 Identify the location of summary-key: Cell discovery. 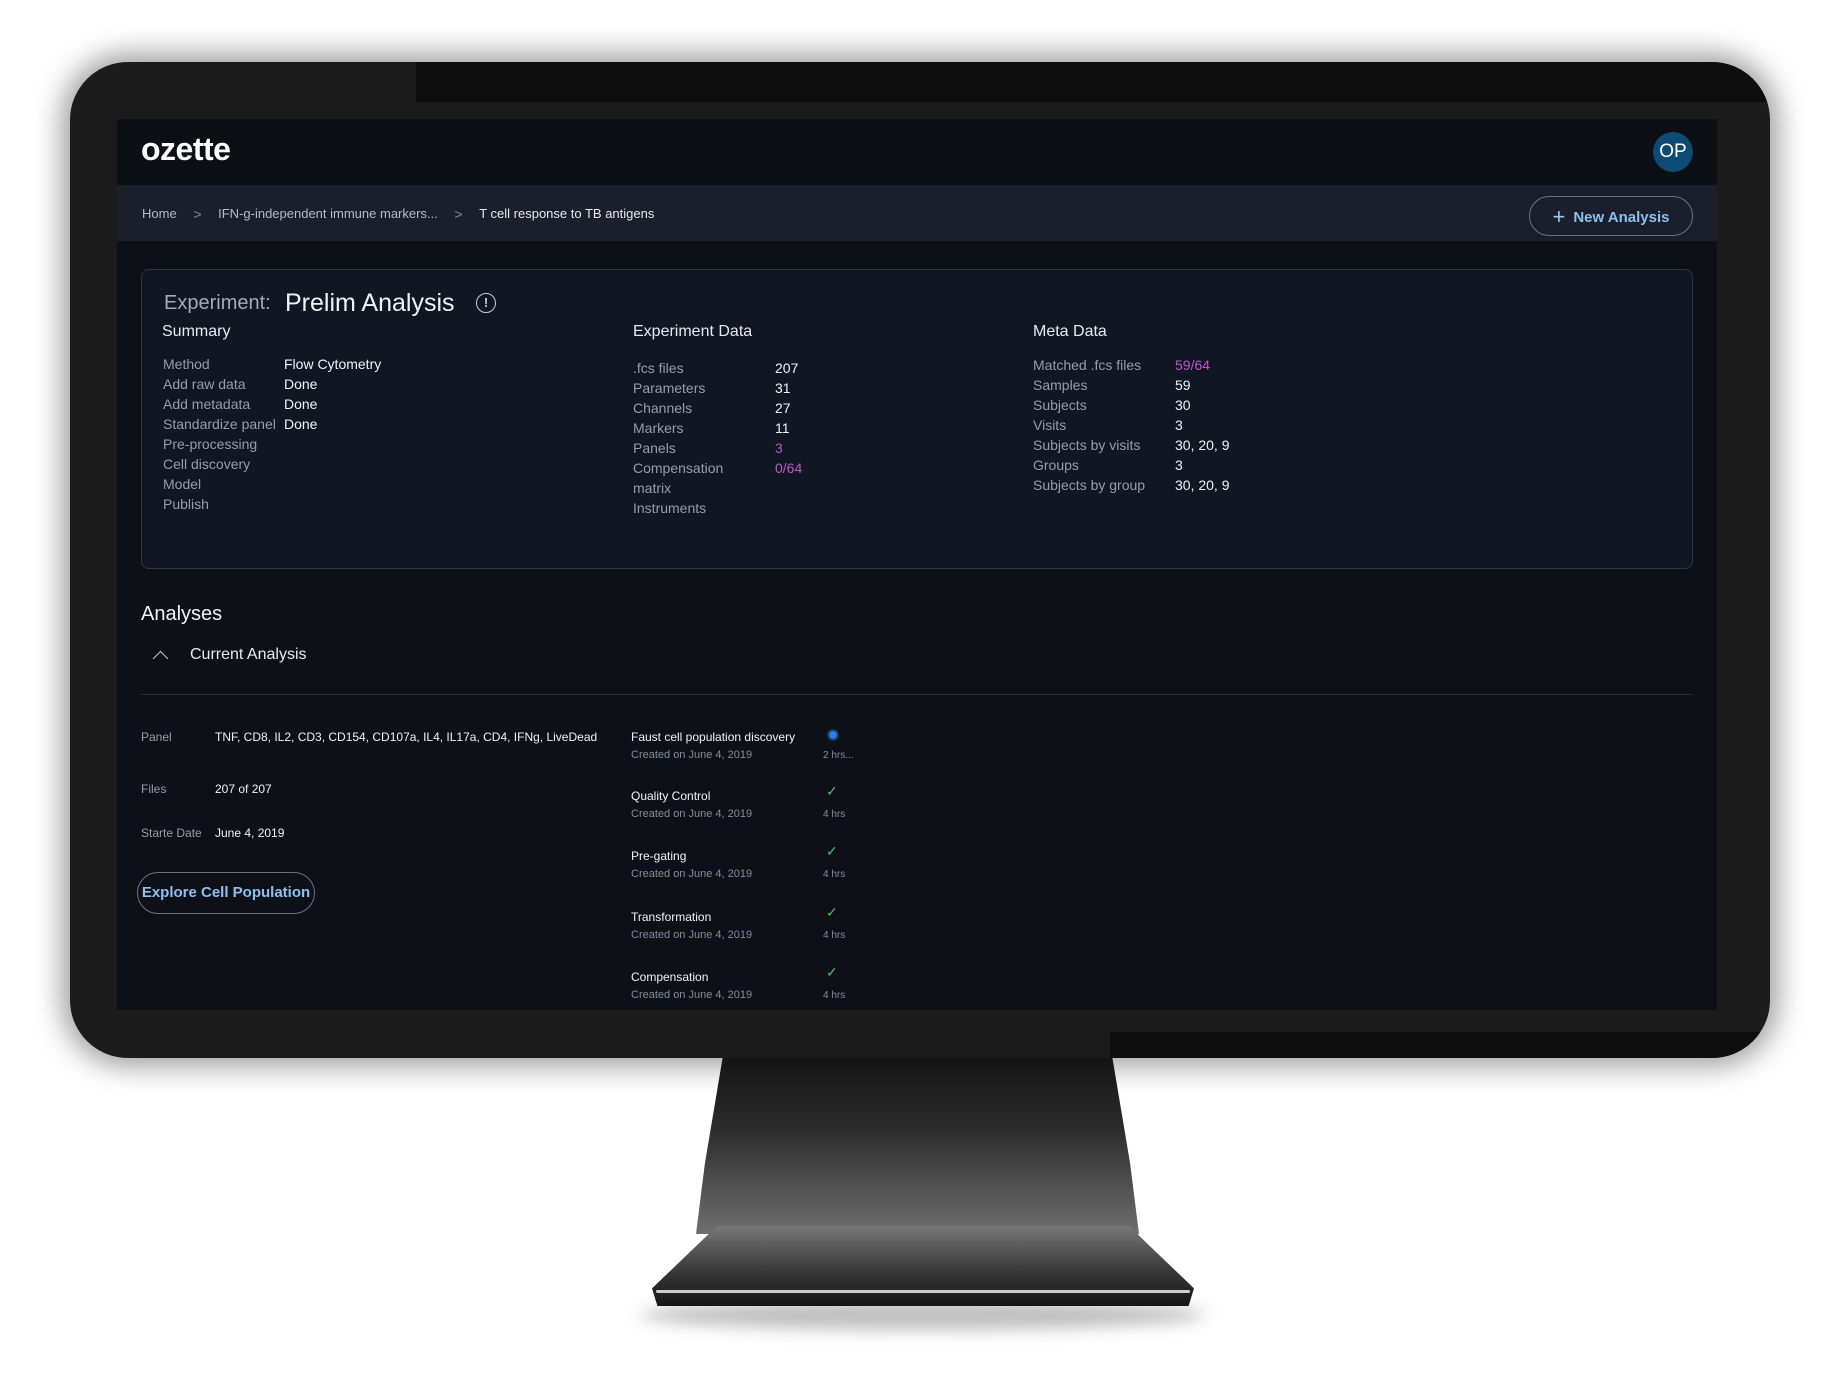
(207, 464).